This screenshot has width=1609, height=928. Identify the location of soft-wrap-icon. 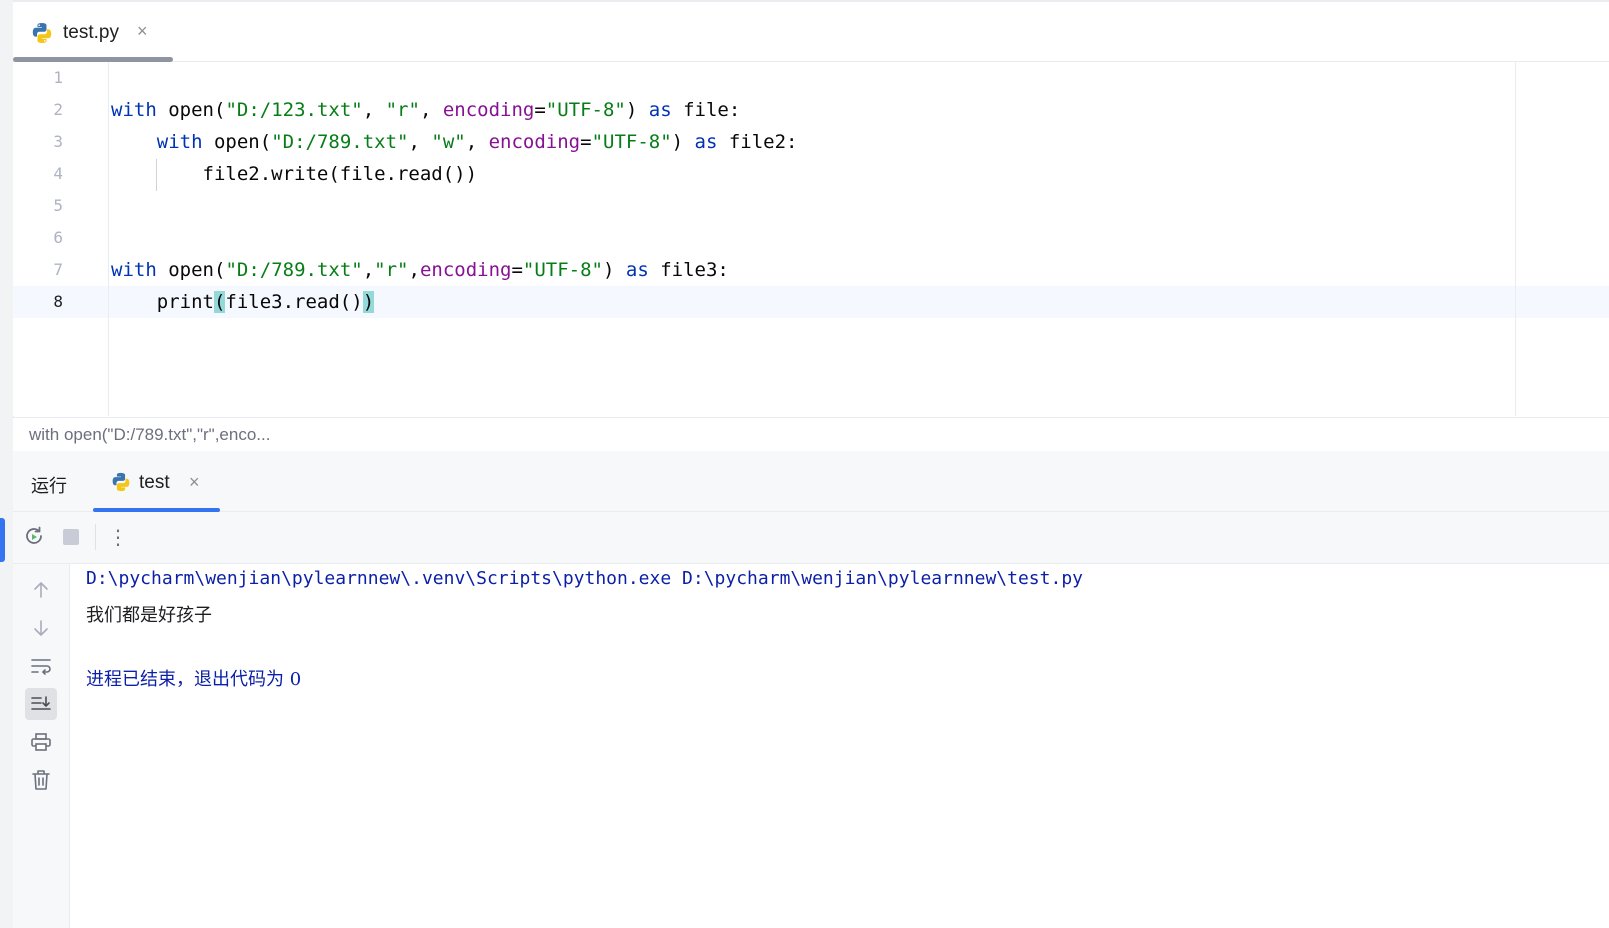
(41, 667).